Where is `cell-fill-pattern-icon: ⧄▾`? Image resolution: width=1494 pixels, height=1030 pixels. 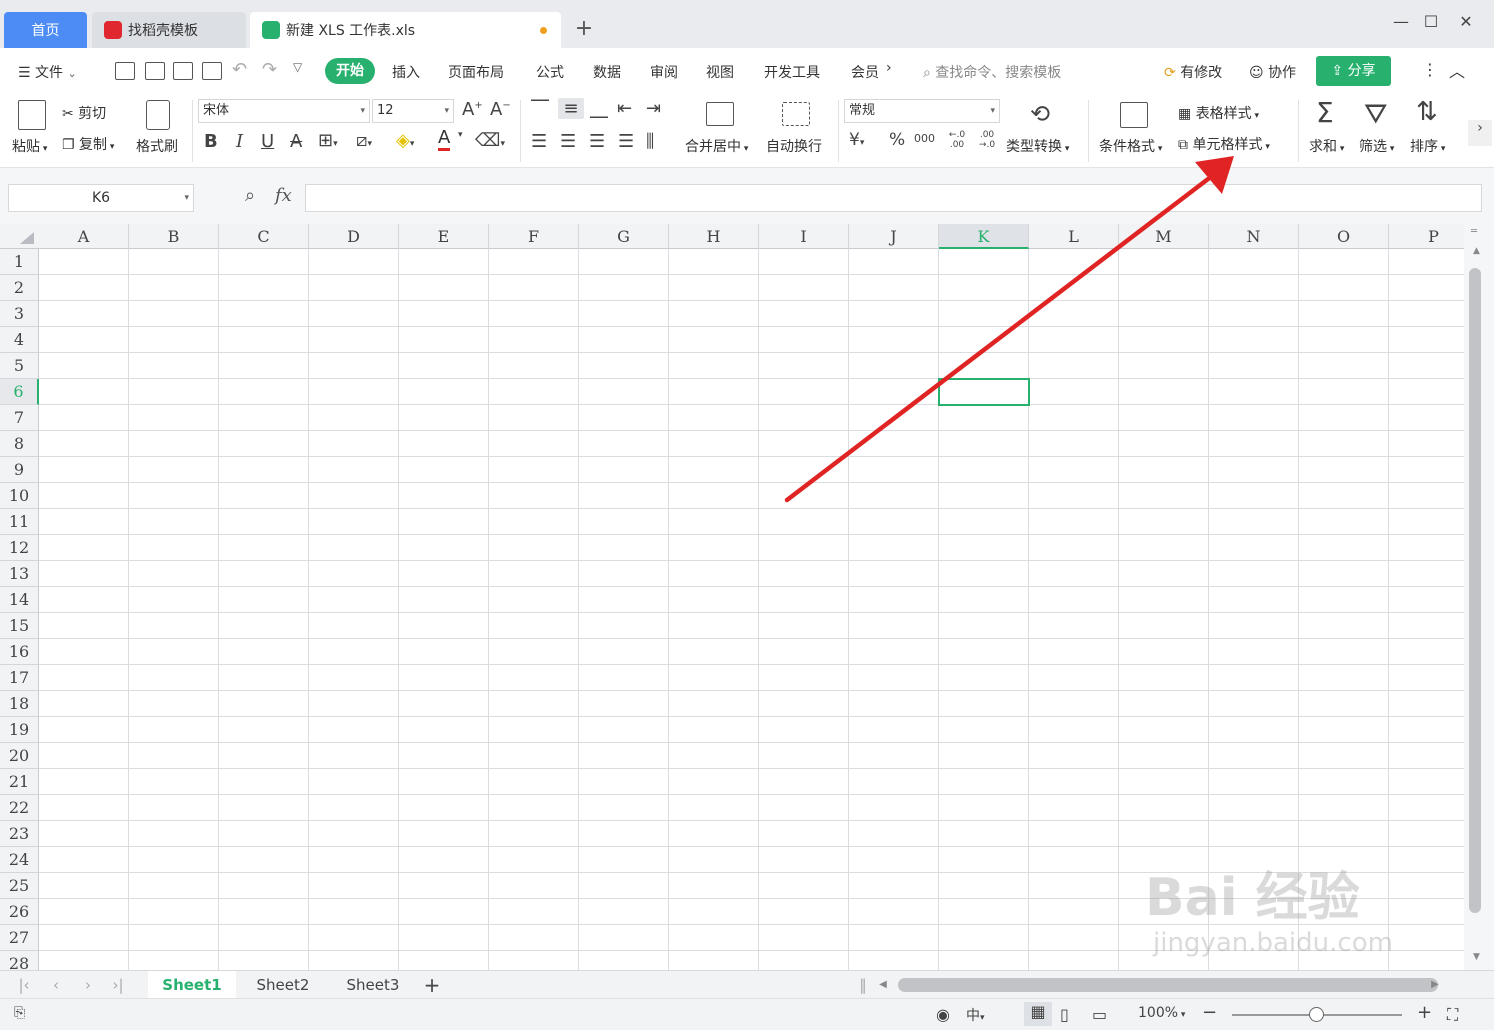 cell-fill-pattern-icon: ⧄▾ is located at coordinates (364, 140).